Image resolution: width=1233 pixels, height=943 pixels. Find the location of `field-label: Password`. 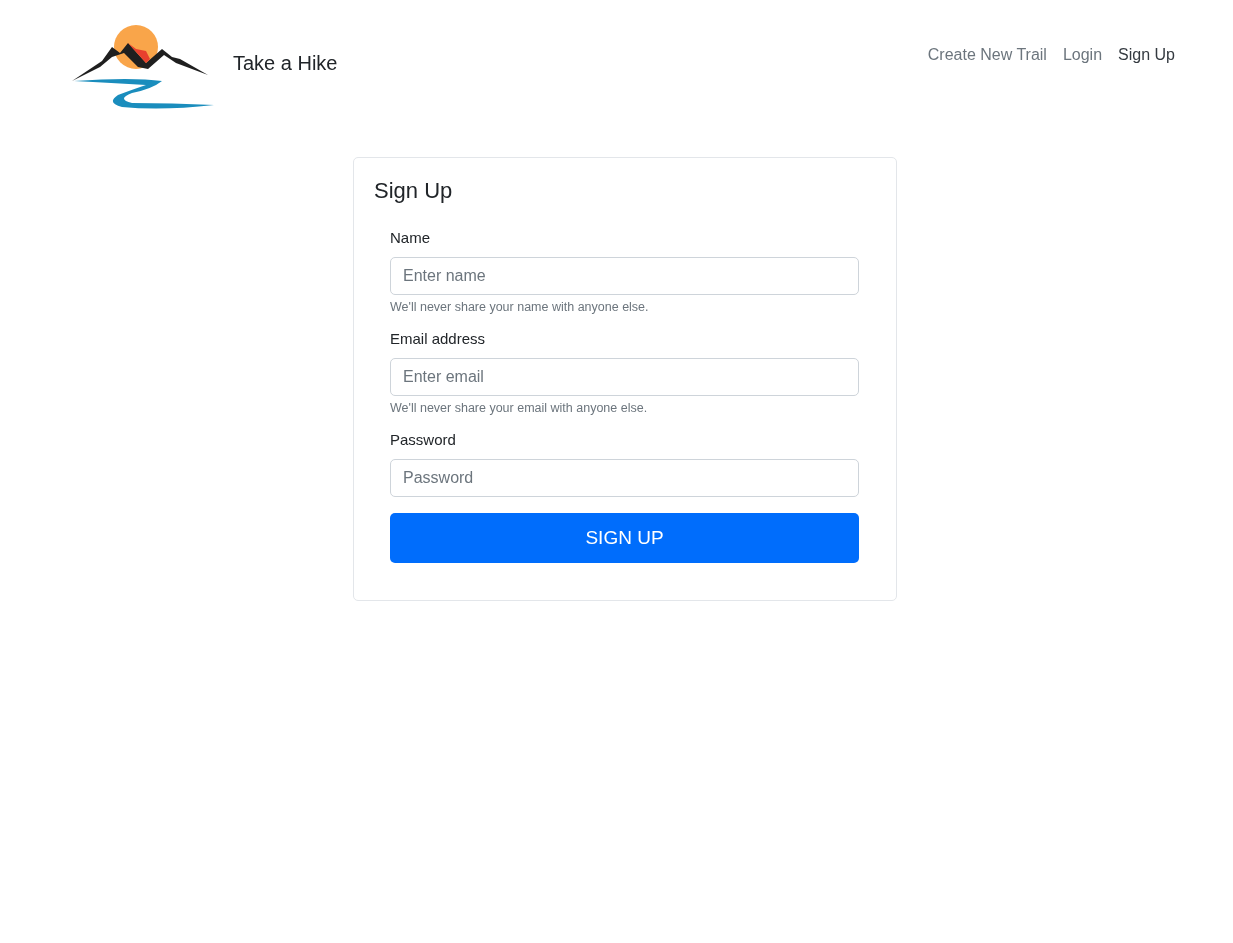

field-label: Password is located at coordinates (423, 439).